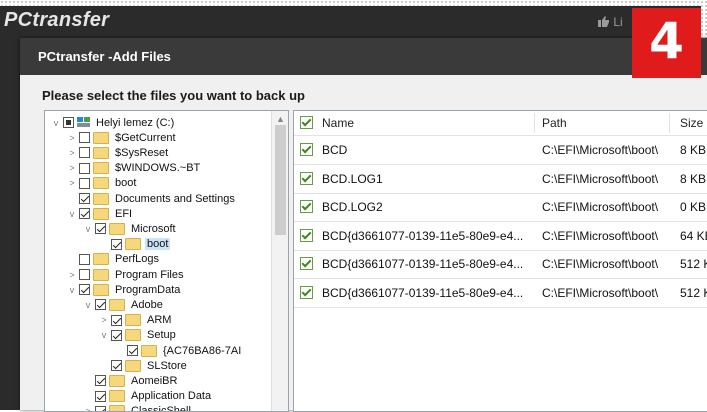 Image resolution: width=707 pixels, height=412 pixels. What do you see at coordinates (137, 259) in the screenshot?
I see `tree-item-label: PerfLogs` at bounding box center [137, 259].